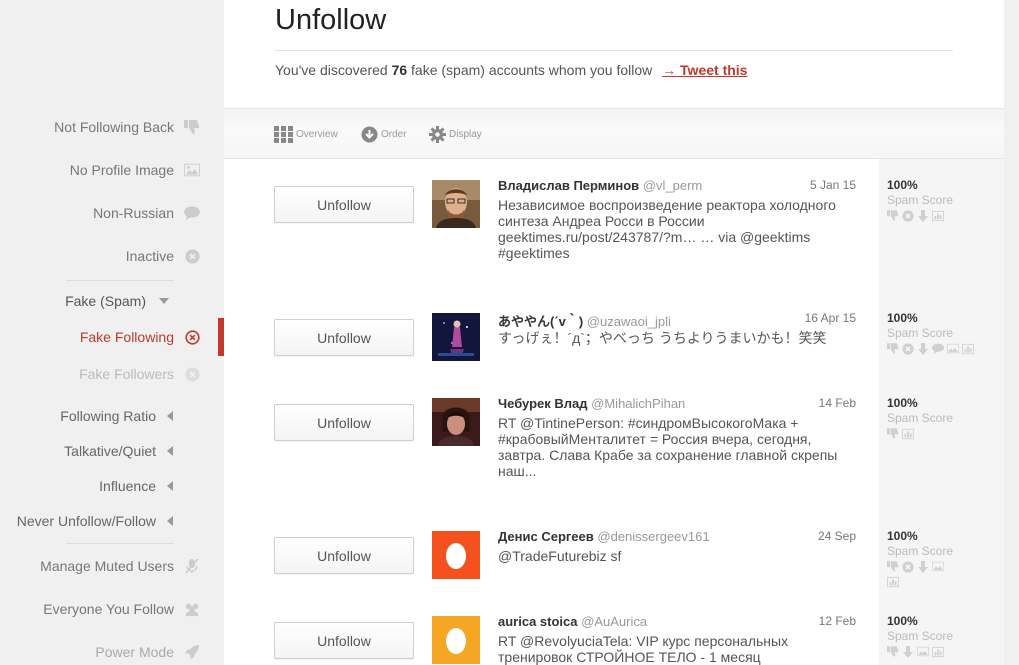  I want to click on user-name: Денис Сергеев, so click(546, 536).